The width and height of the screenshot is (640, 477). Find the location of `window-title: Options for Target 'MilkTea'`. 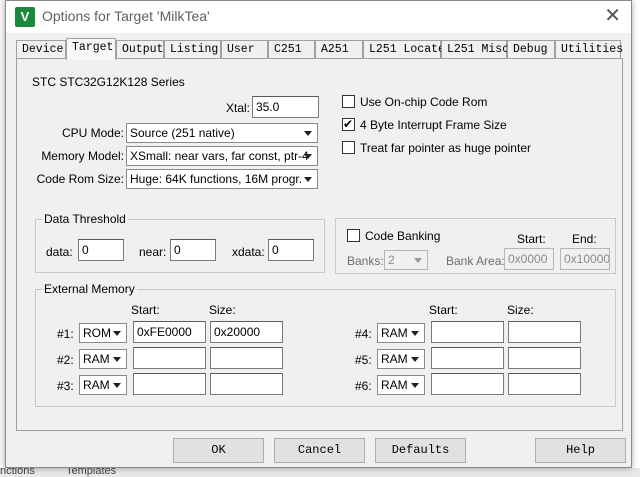

window-title: Options for Target 'MilkTea' is located at coordinates (126, 16).